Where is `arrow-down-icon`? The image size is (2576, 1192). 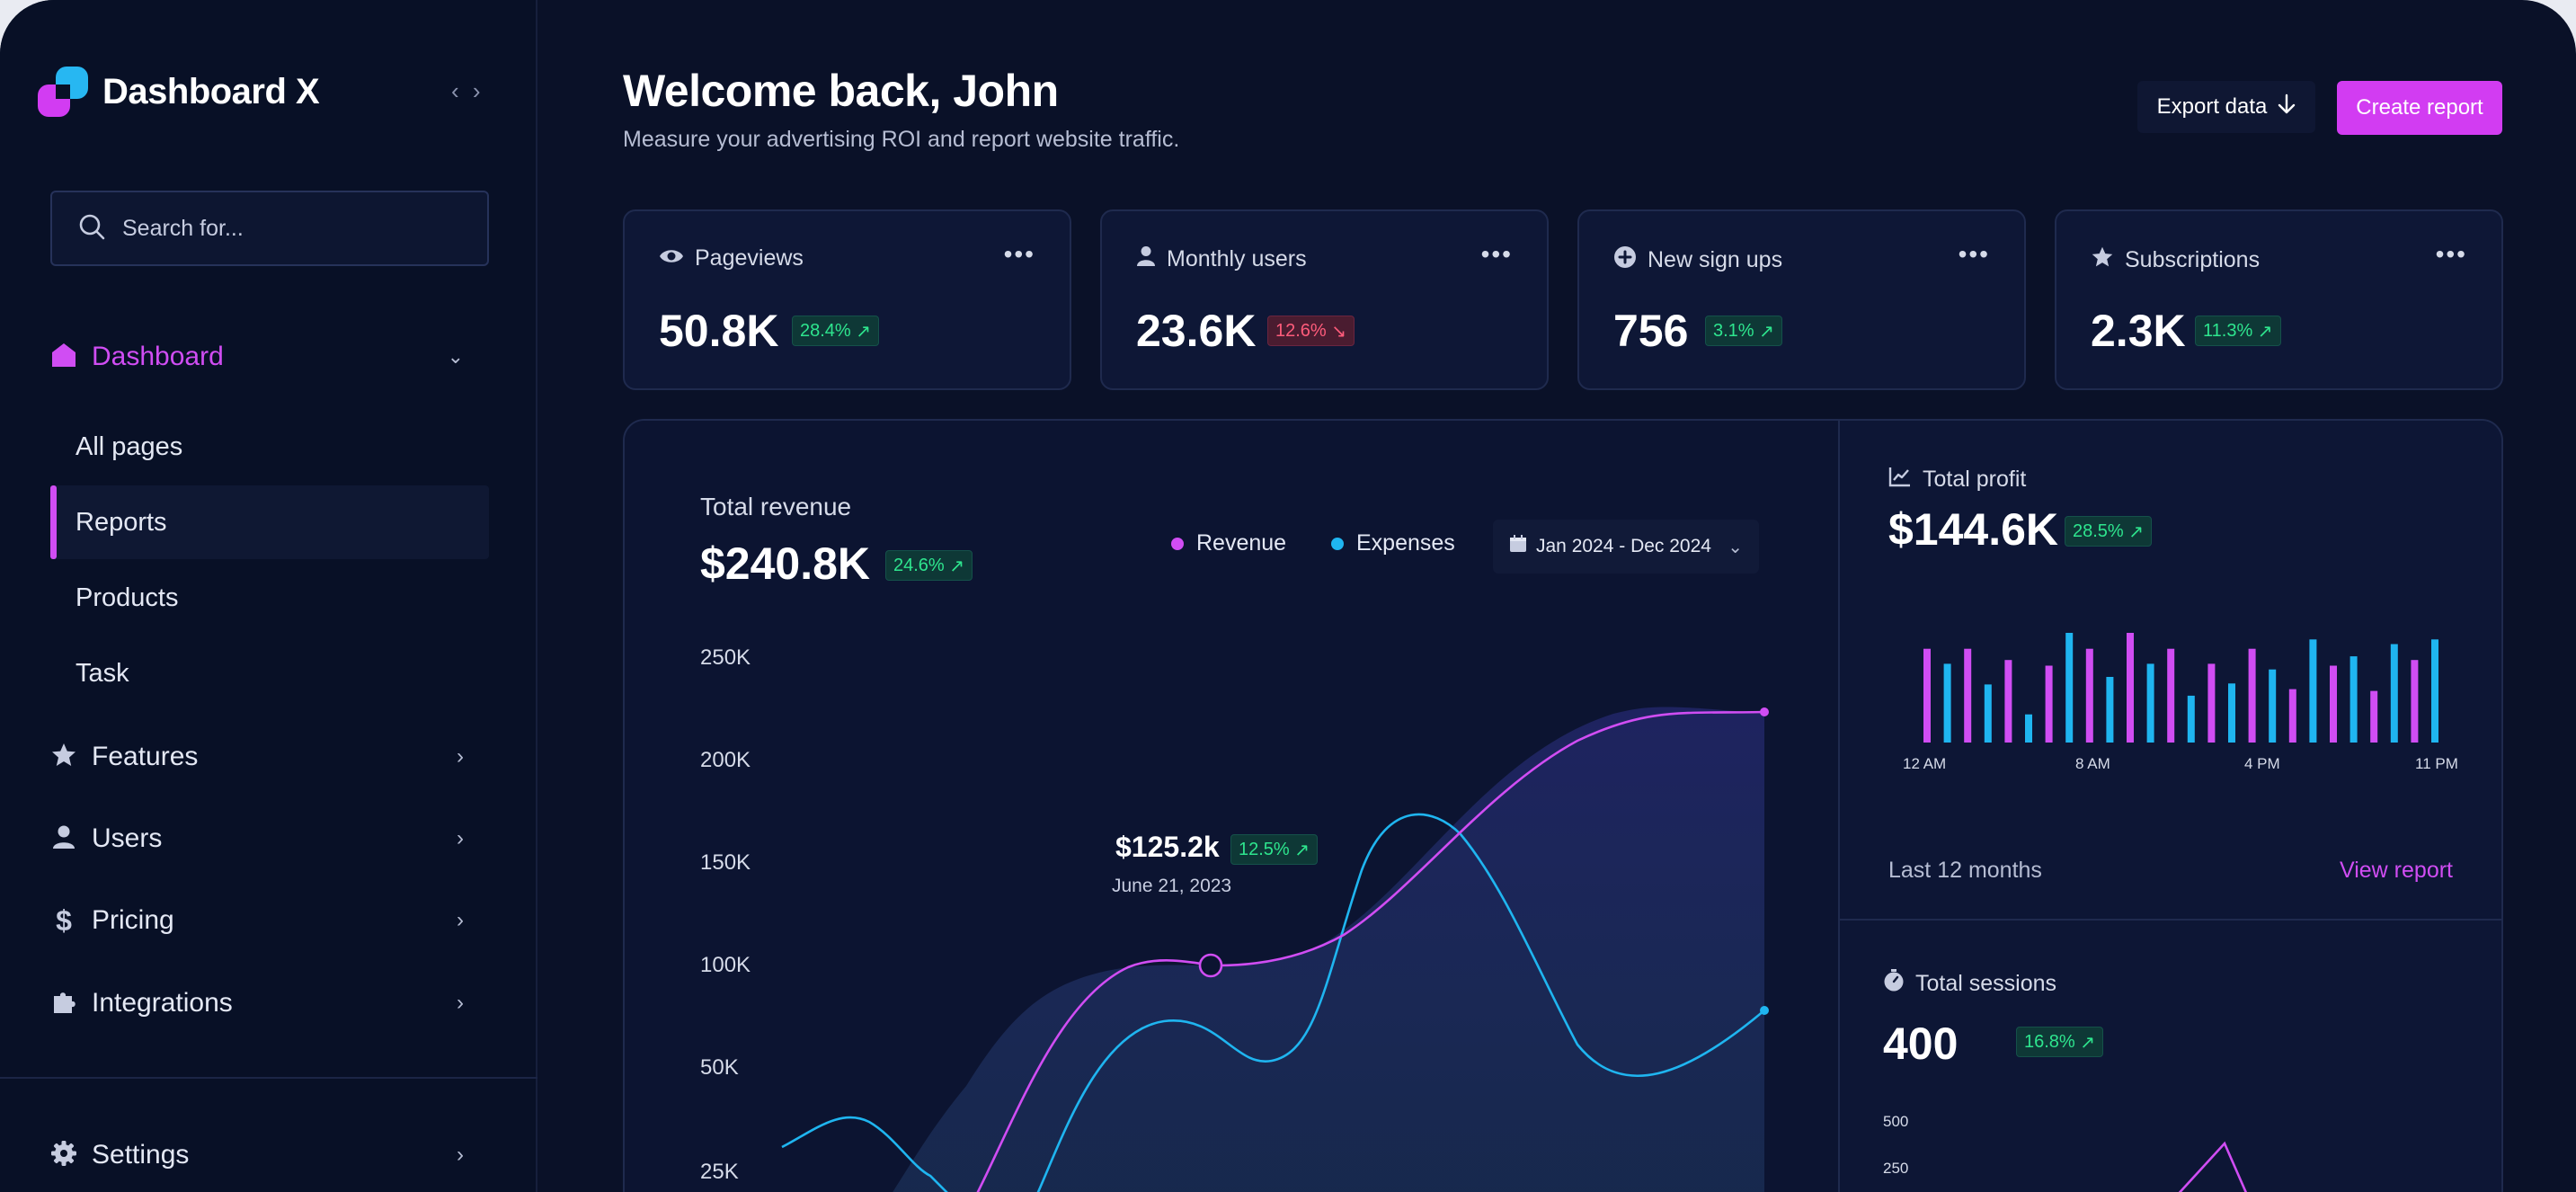
arrow-down-icon is located at coordinates (2287, 107).